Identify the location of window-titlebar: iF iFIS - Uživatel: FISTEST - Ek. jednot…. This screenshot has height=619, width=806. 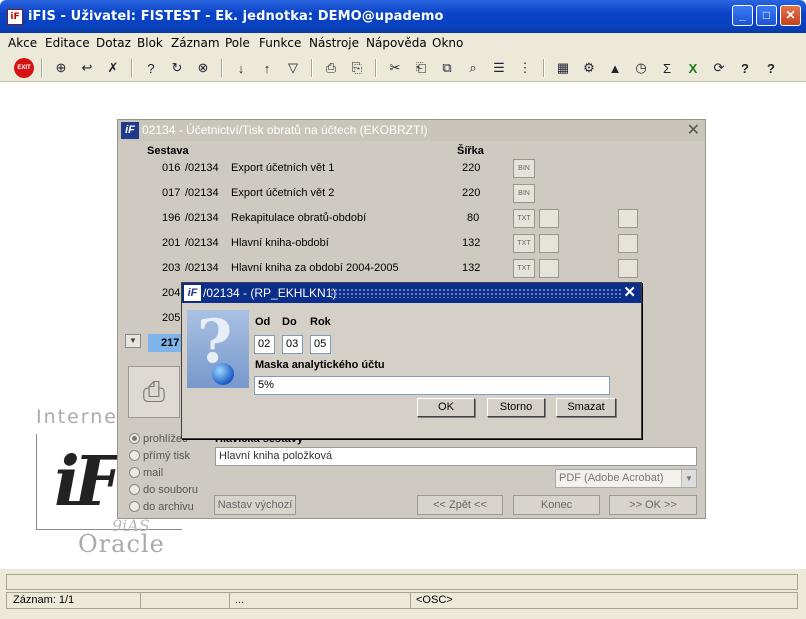
(403, 16).